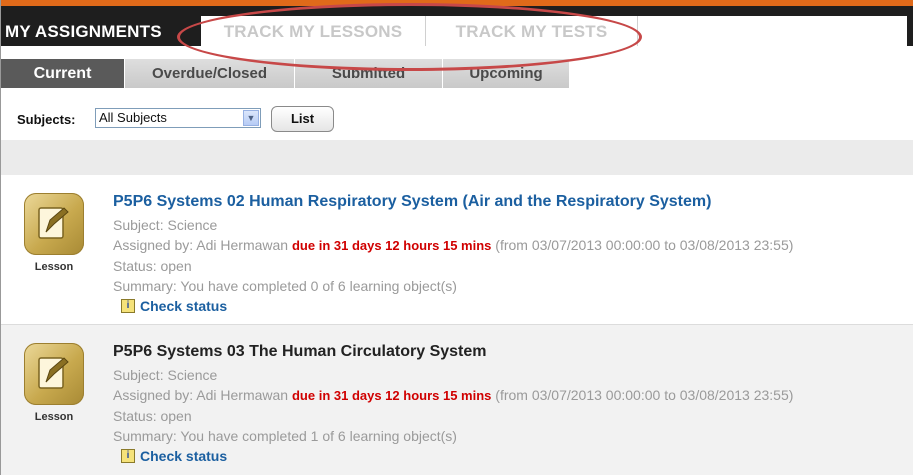 This screenshot has height=475, width=913. I want to click on nav-blank-area, so click(775, 32).